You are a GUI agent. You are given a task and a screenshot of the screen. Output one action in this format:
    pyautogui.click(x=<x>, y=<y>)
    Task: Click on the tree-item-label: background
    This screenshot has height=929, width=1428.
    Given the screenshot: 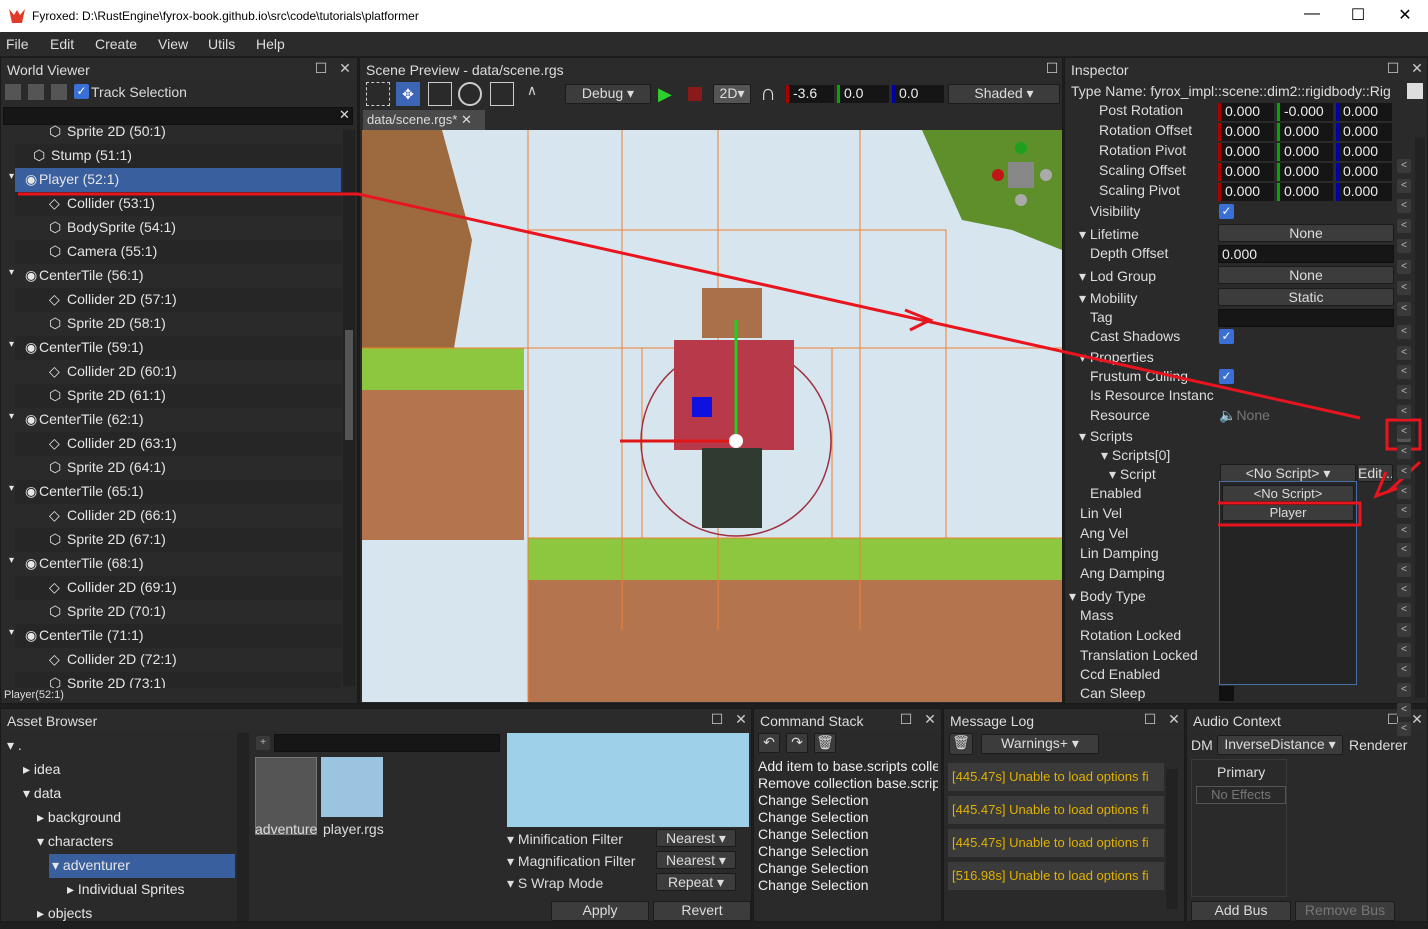 What is the action you would take?
    pyautogui.click(x=84, y=817)
    